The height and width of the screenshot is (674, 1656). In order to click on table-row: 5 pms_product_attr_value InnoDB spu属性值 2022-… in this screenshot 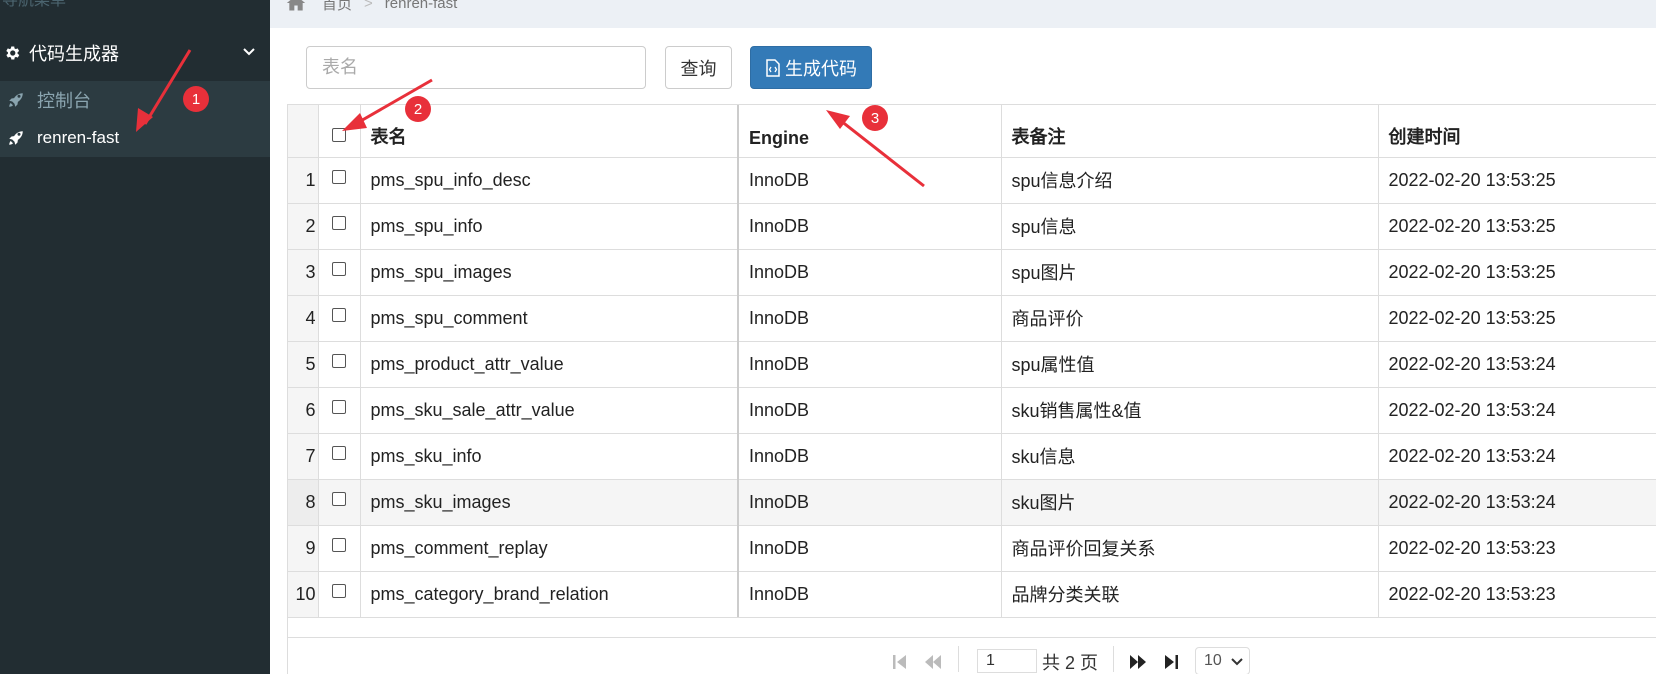, I will do `click(972, 364)`.